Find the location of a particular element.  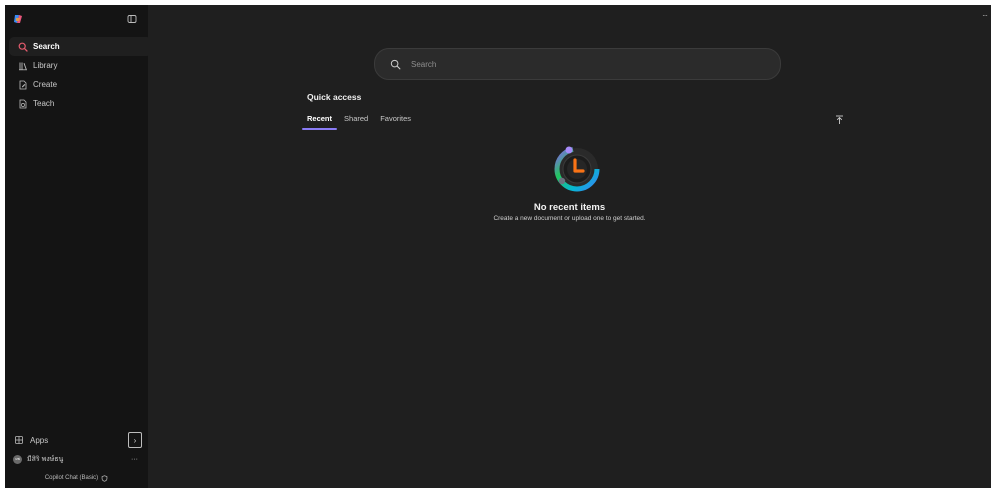

user-name: มีสิริ พงษ์ธนู is located at coordinates (45, 459).